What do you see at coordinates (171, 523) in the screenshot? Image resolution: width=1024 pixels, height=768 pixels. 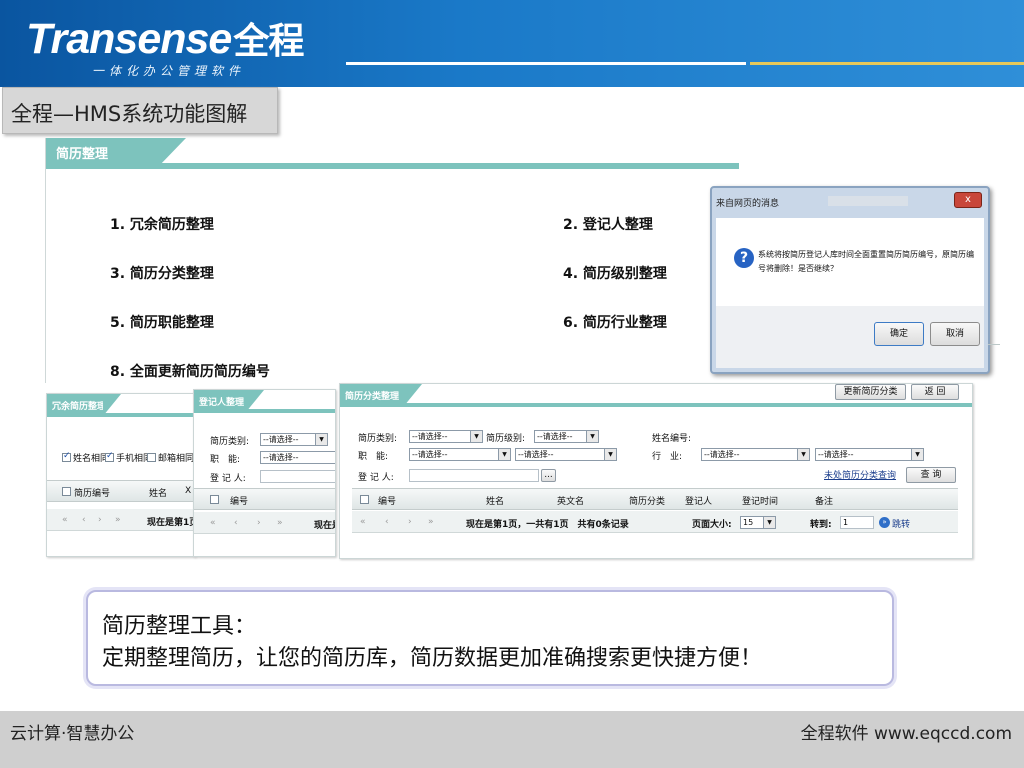 I see `pager-status: 现在是第1页` at bounding box center [171, 523].